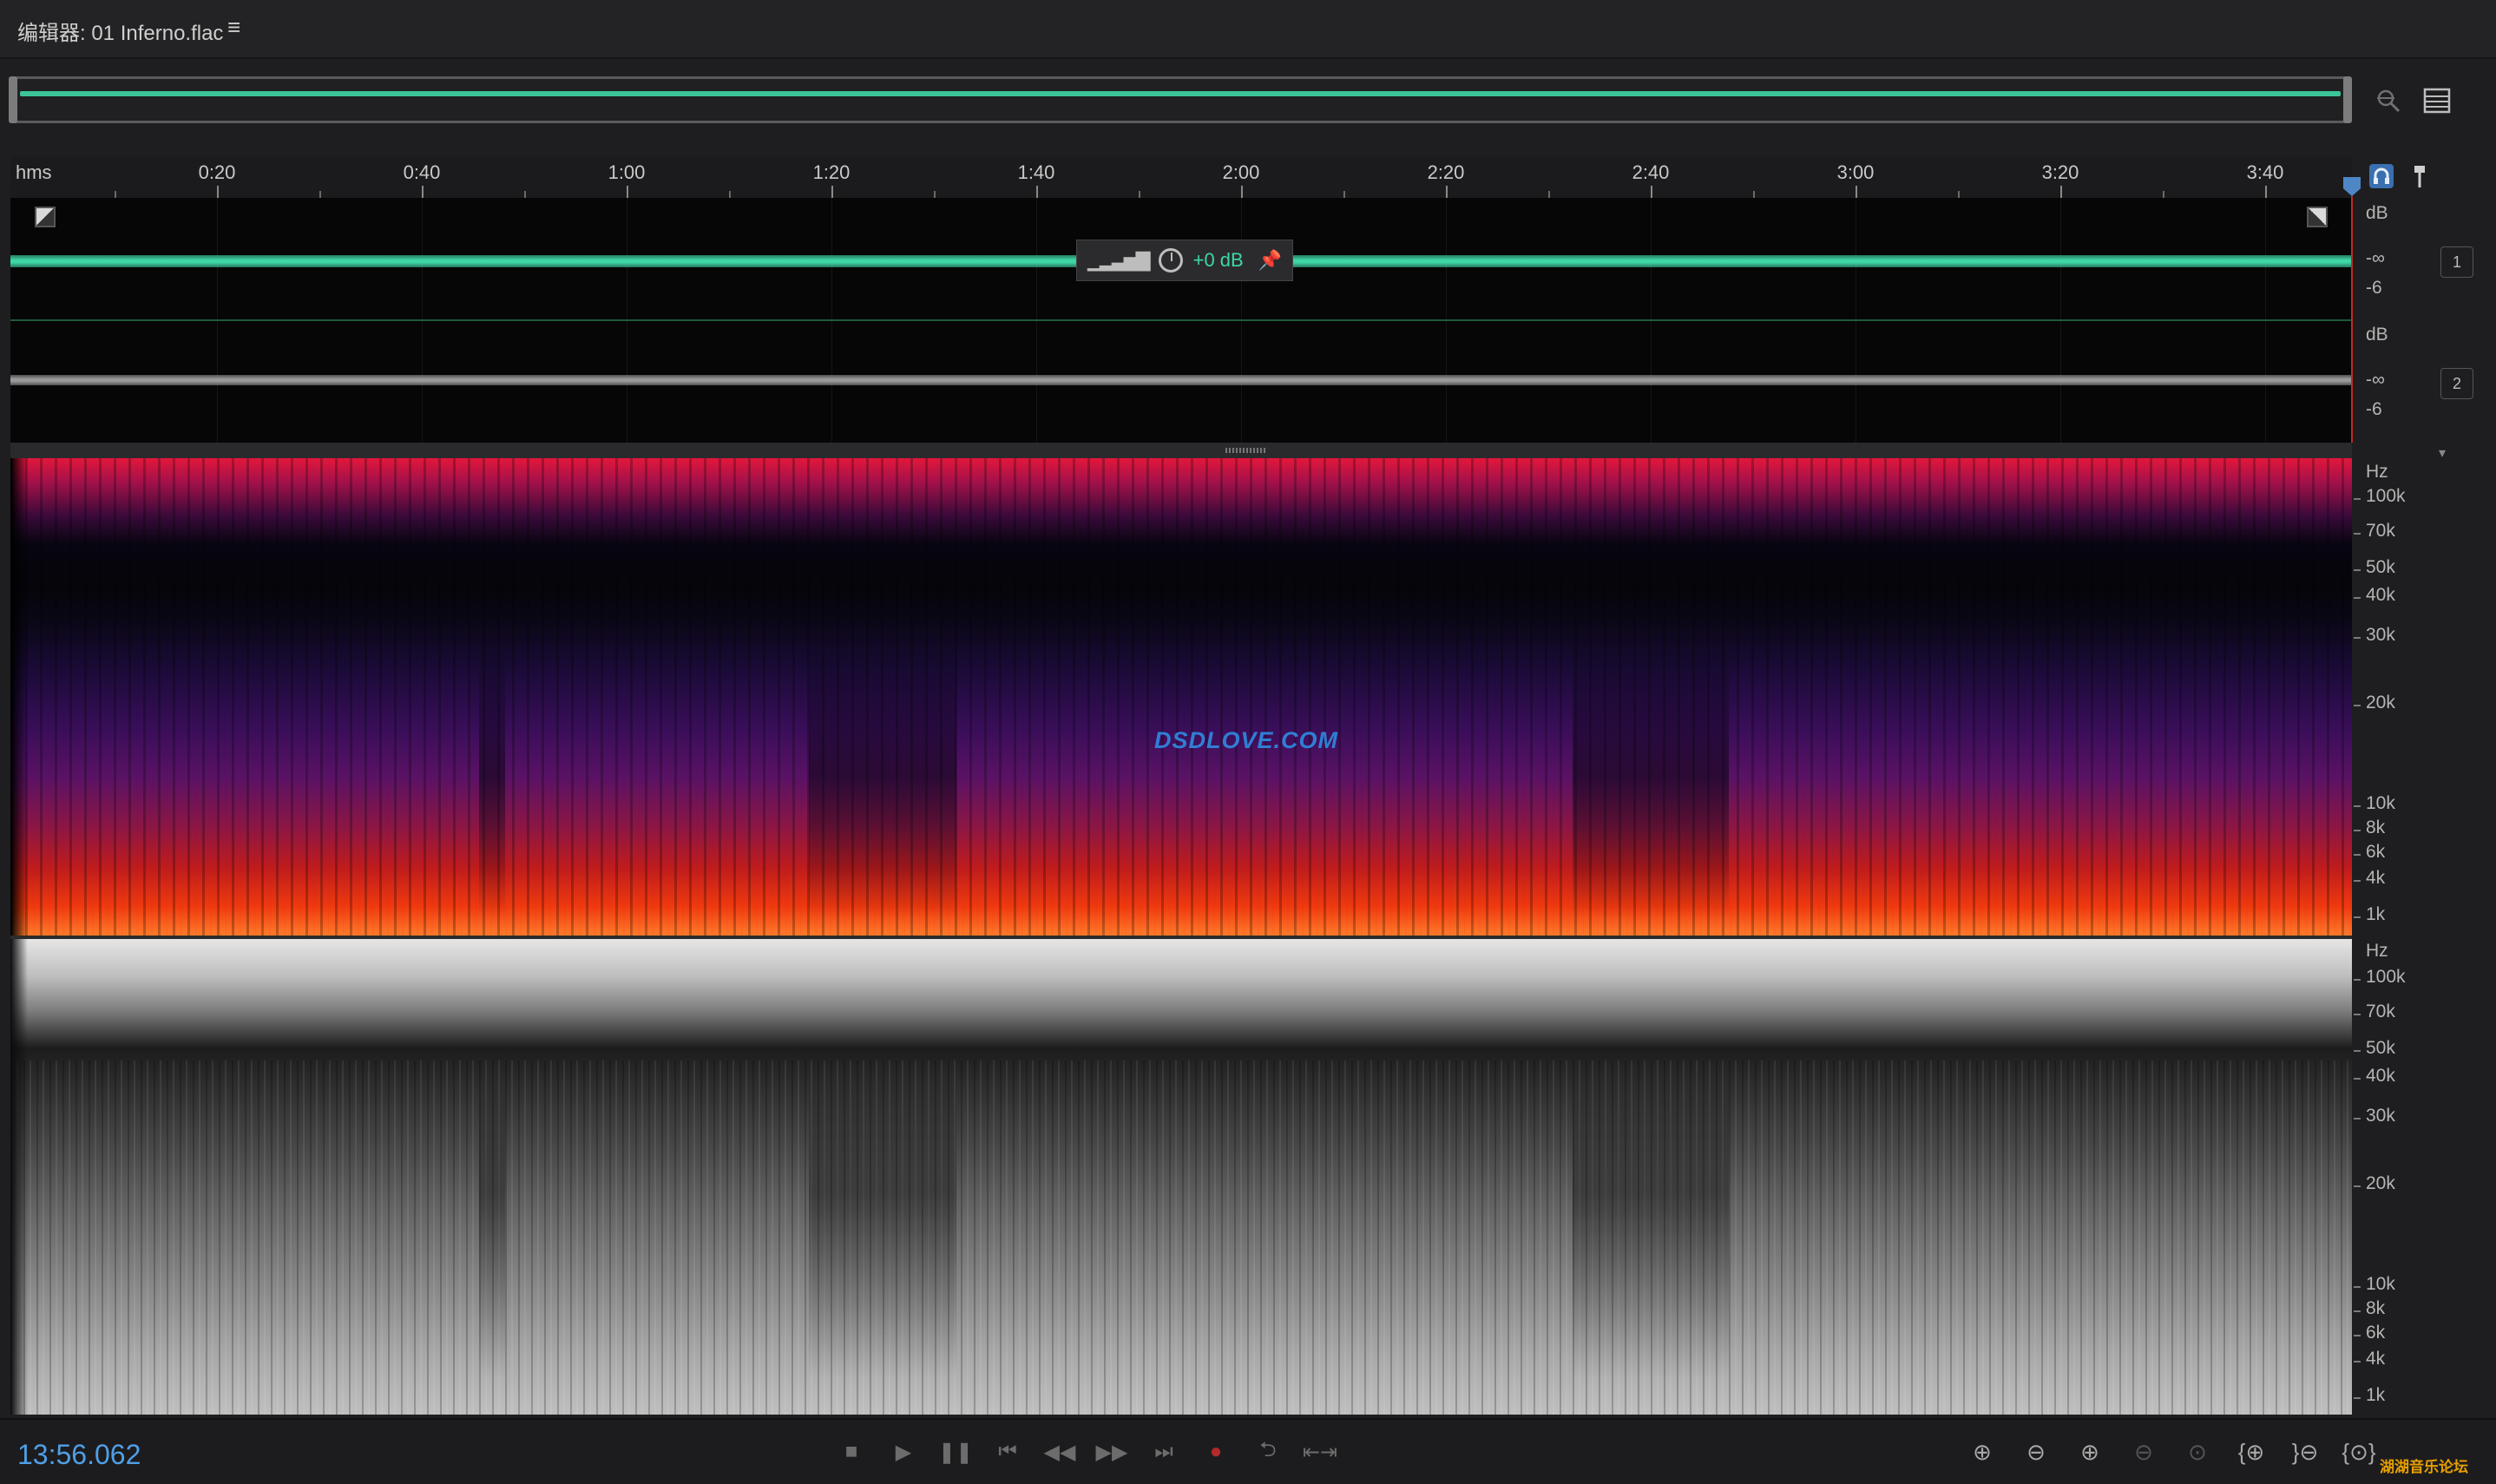  What do you see at coordinates (955, 1451) in the screenshot?
I see `pause-icon: ❚❚` at bounding box center [955, 1451].